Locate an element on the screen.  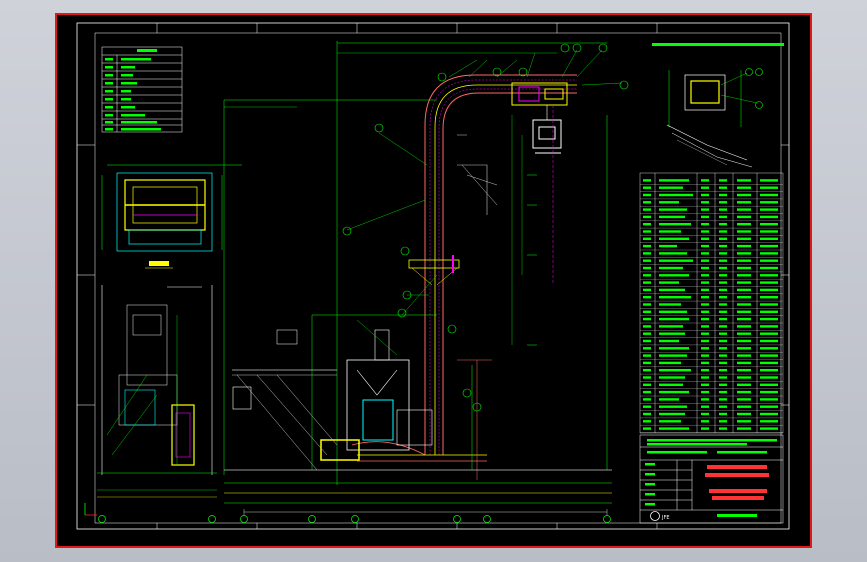
grid-markers-bottom is located at coordinates (425, 519).